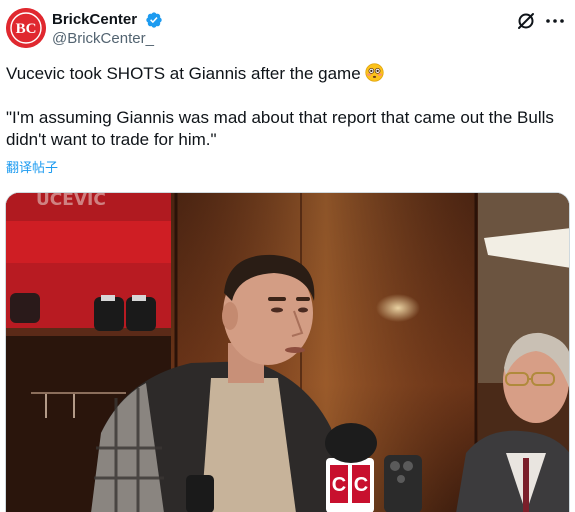 This screenshot has height=512, width=575. I want to click on tweet-header: BC BrickCenter @BrickCenter_, so click(286, 28).